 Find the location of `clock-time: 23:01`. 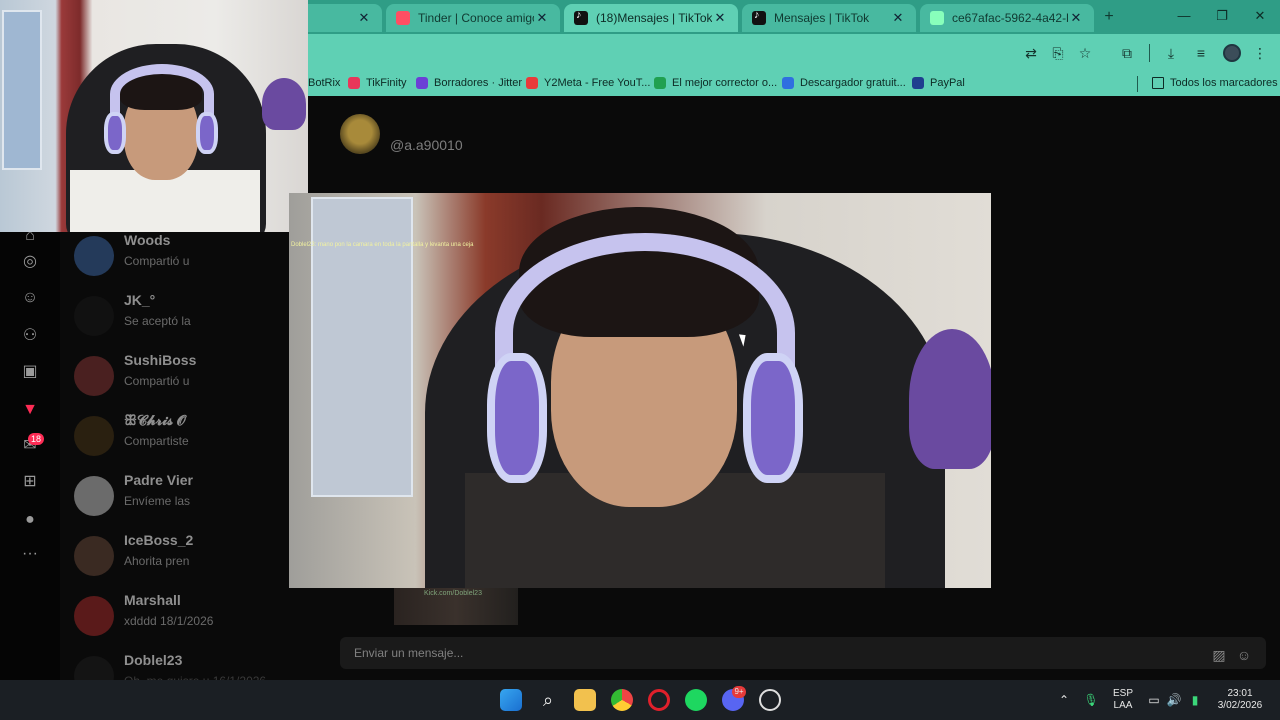

clock-time: 23:01 is located at coordinates (1240, 693).